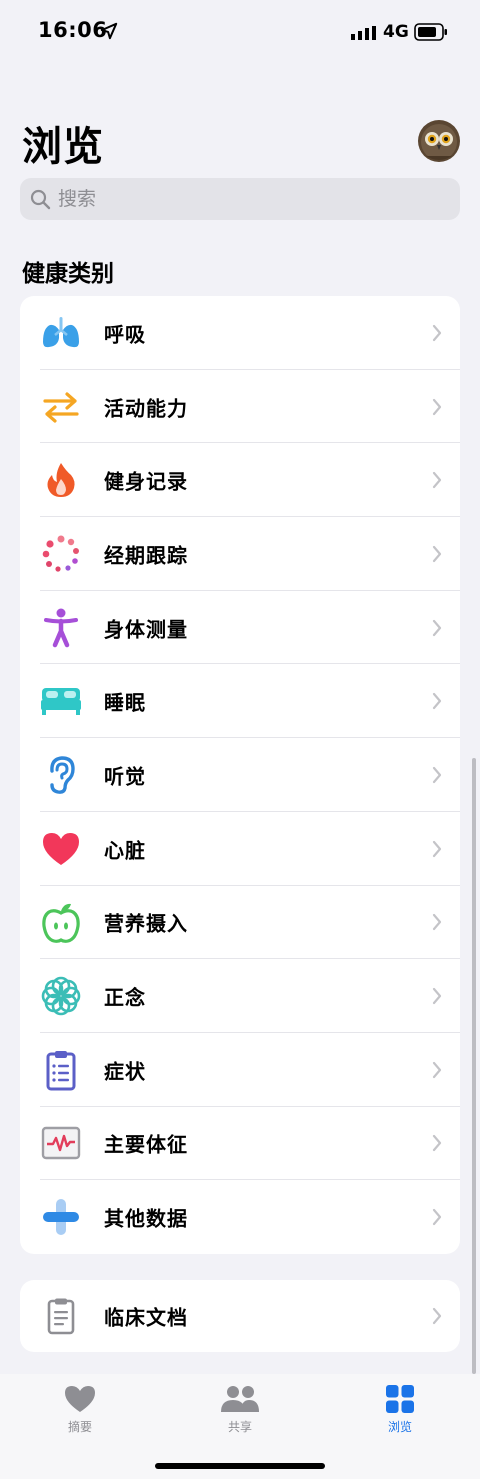 The image size is (480, 1479). I want to click on owl-avatar-icon, so click(439, 141).